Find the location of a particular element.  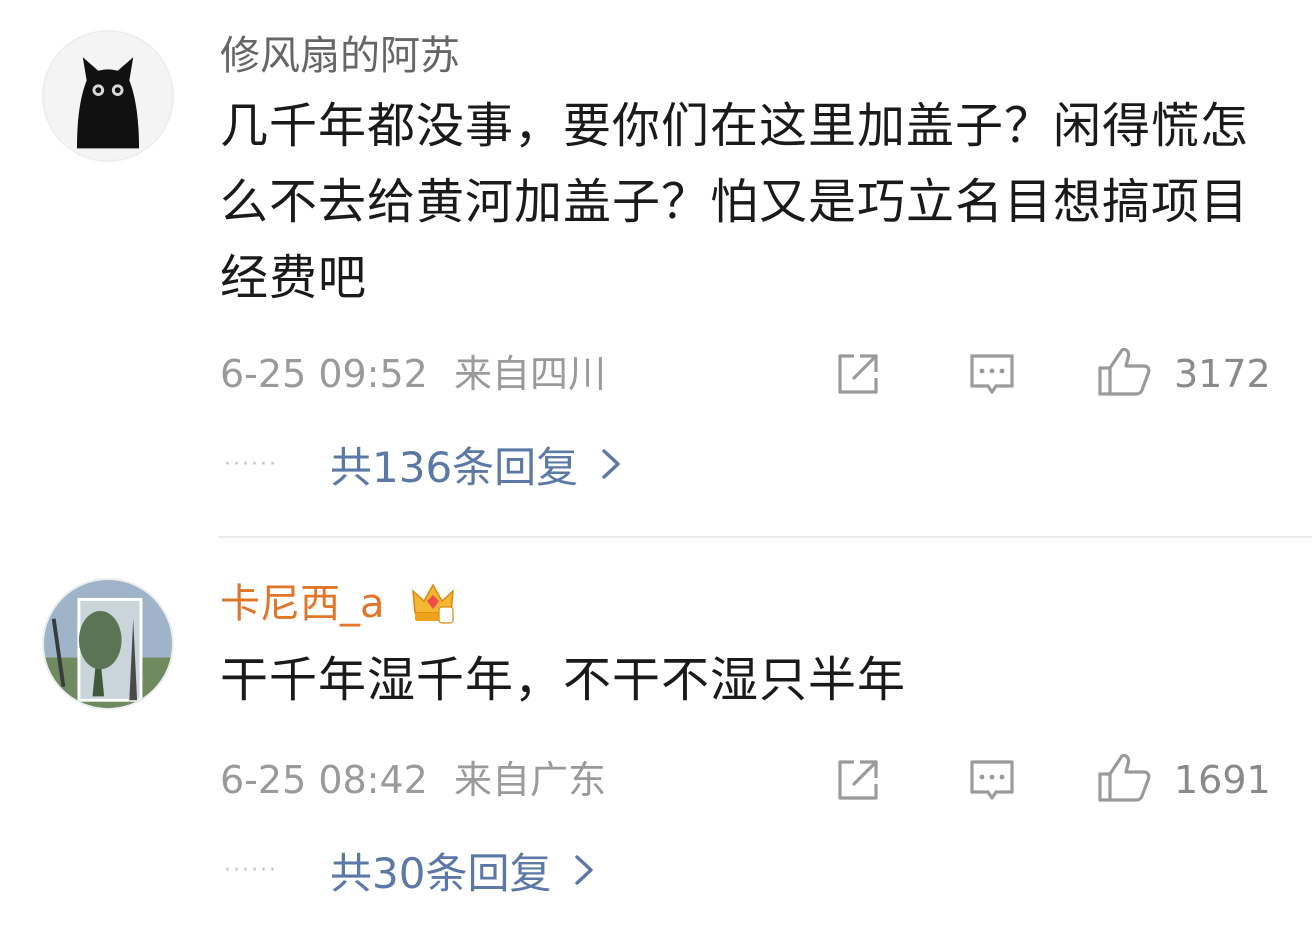

reply-count-text: 共136条回复 is located at coordinates (454, 464).